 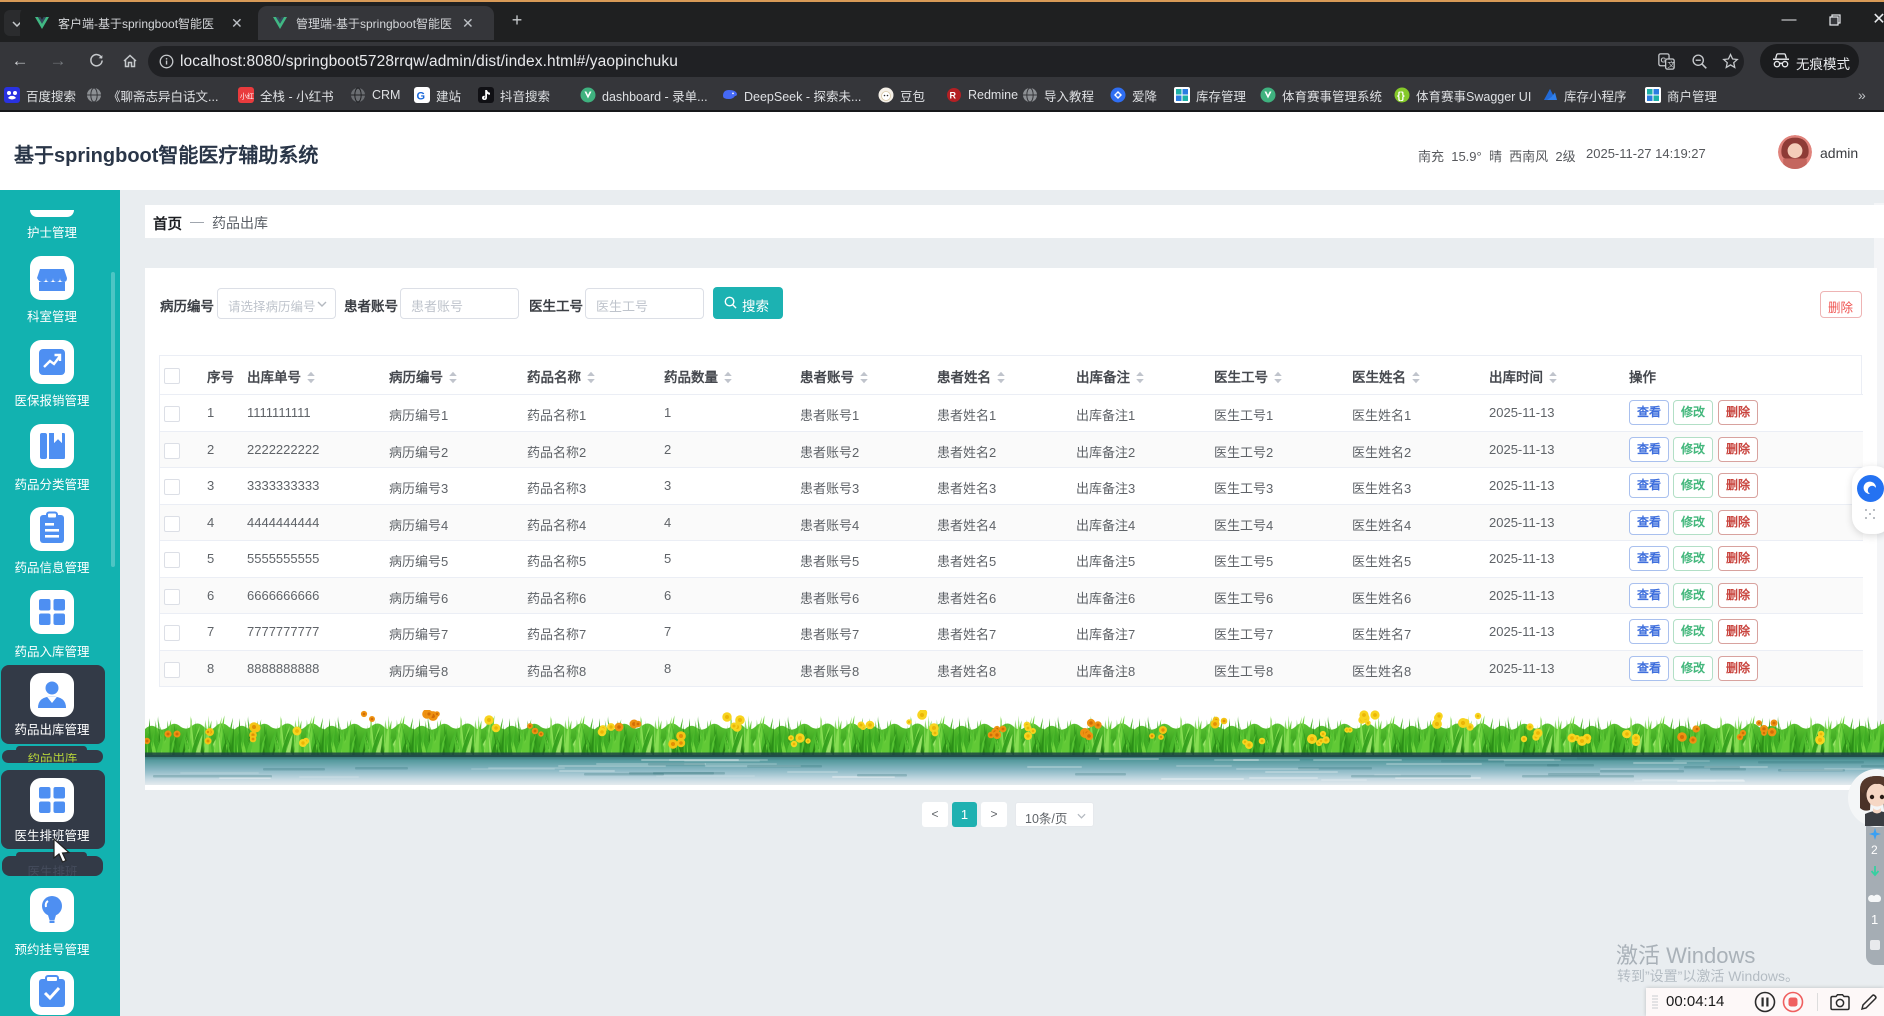 What do you see at coordinates (247, 96) in the screenshot?
I see `svg-text: 小红` at bounding box center [247, 96].